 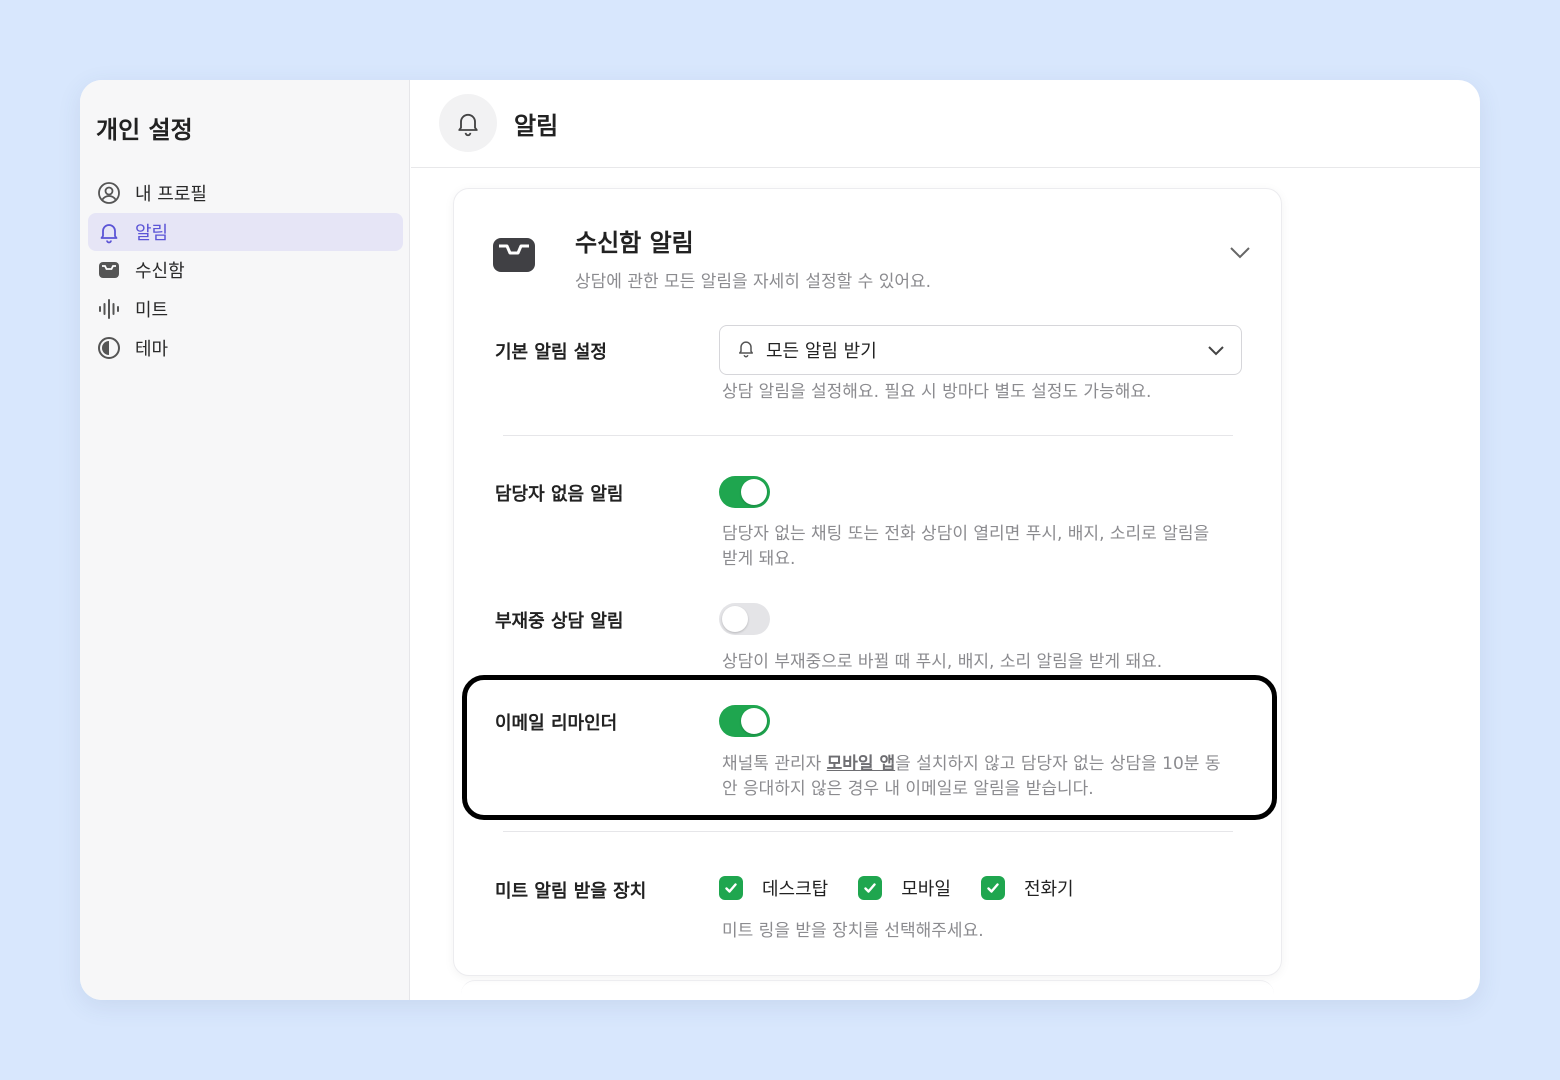 What do you see at coordinates (1240, 254) in the screenshot?
I see `collapse-chevron-icon` at bounding box center [1240, 254].